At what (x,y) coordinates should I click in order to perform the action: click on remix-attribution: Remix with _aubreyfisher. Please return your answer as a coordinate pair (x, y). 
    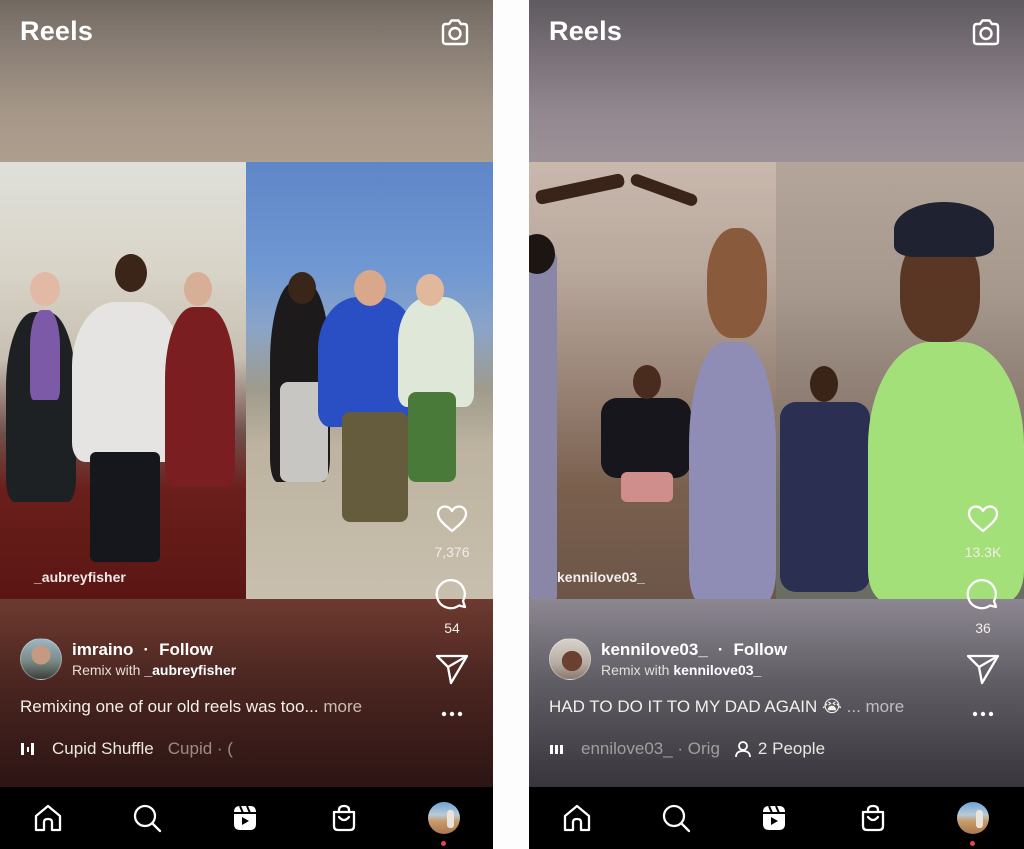
    Looking at the image, I should click on (154, 670).